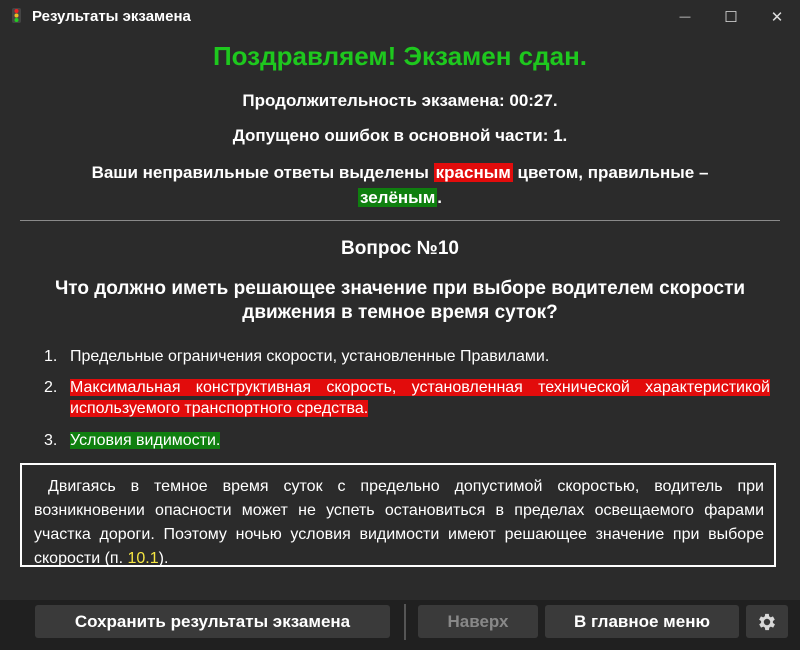 This screenshot has width=800, height=650. I want to click on legend-green: зелёным, so click(397, 197).